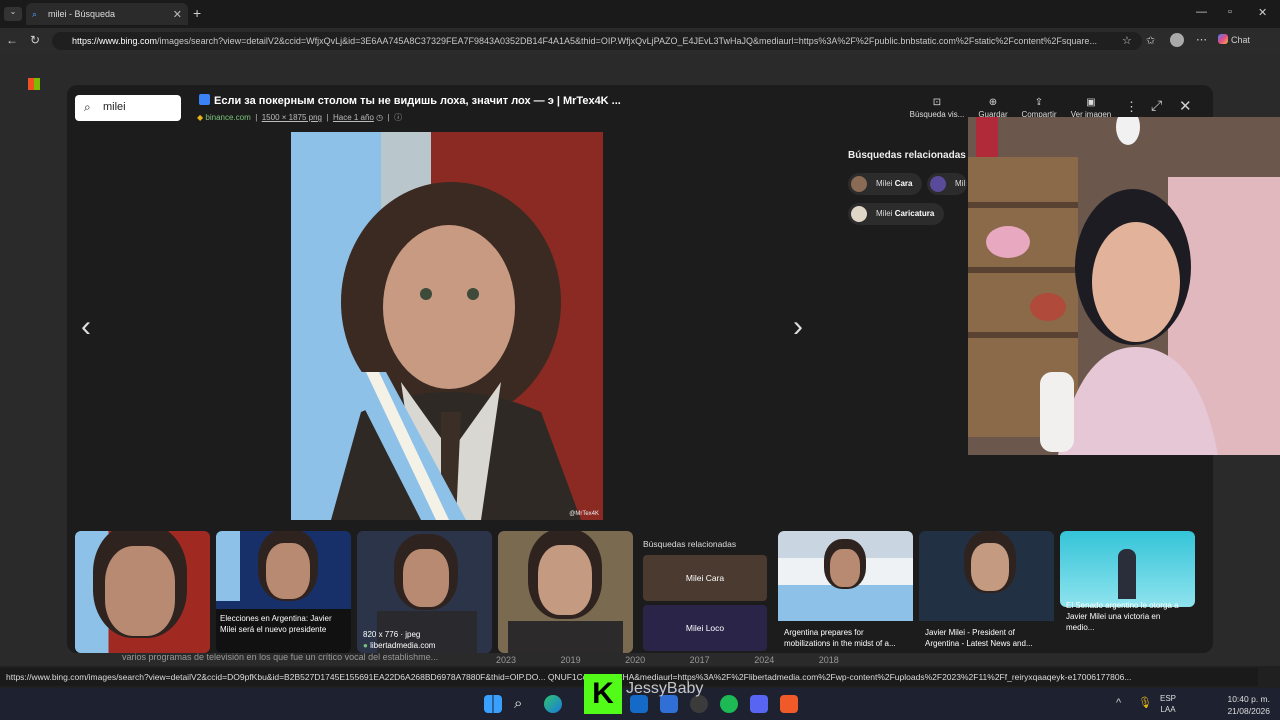  I want to click on share-button: ⇪ Compartir, so click(1039, 108).